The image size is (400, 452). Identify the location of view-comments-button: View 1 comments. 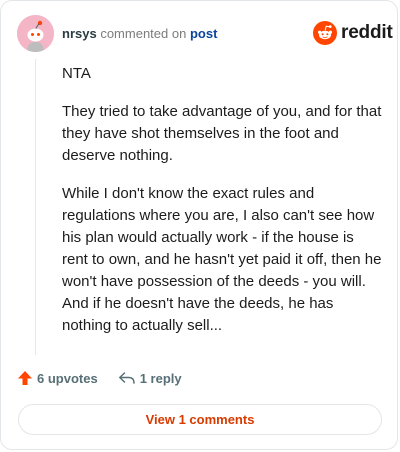
(200, 419).